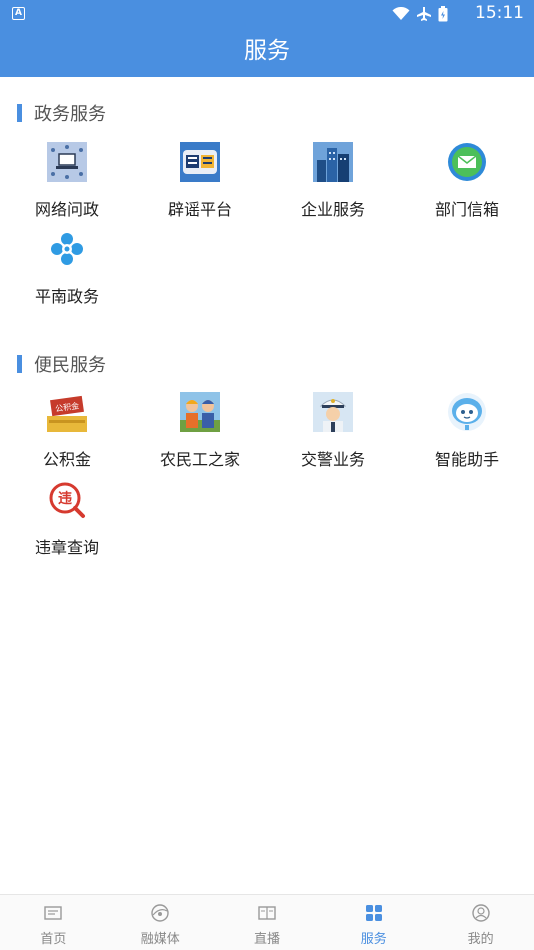 The width and height of the screenshot is (534, 950). I want to click on wifi-icon, so click(401, 13).